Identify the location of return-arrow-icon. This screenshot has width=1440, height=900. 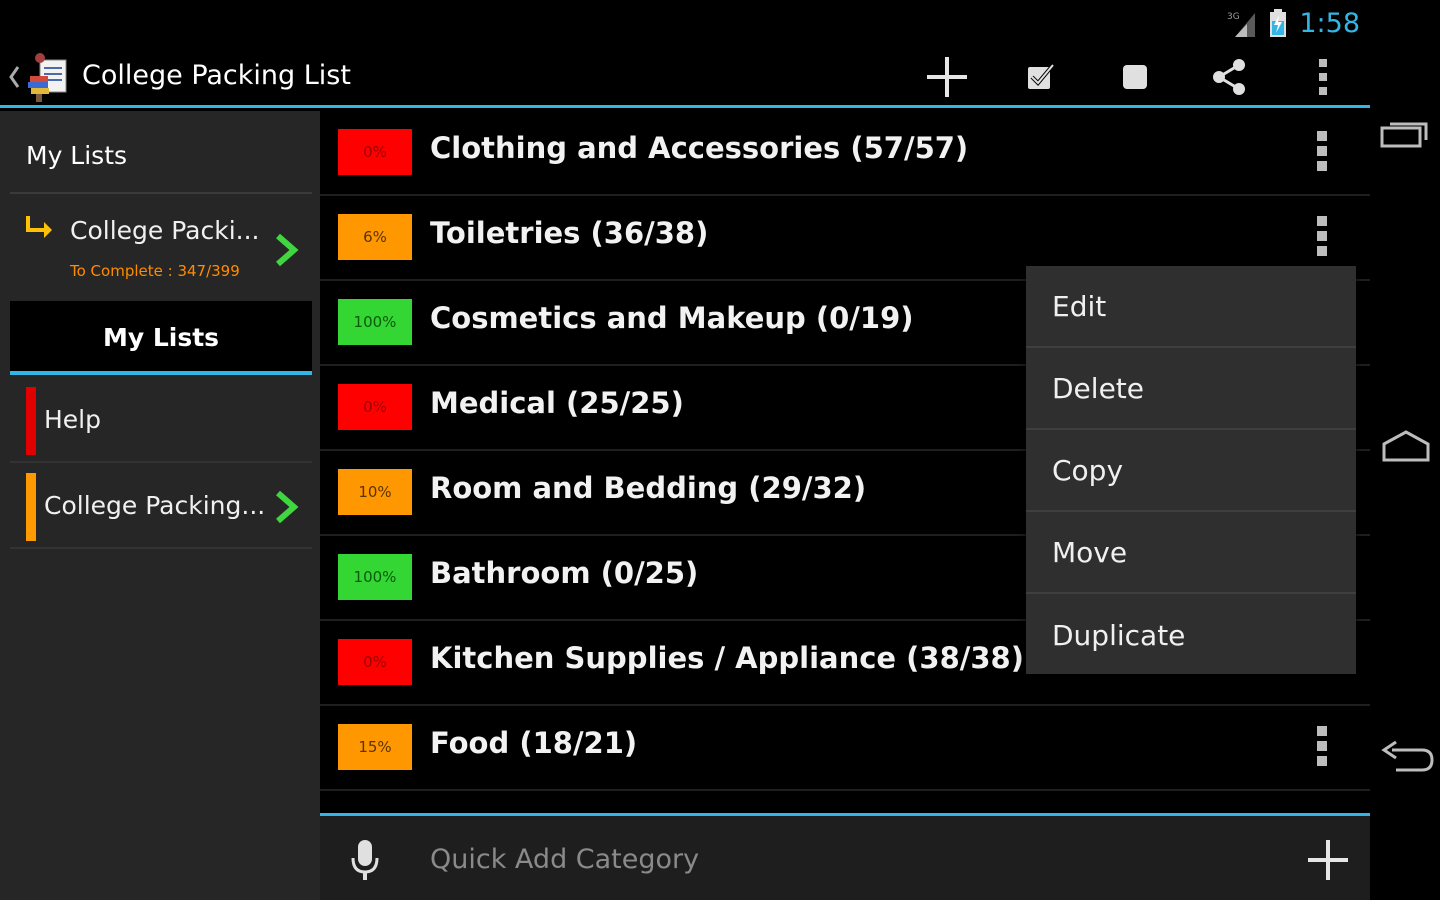
(39, 229).